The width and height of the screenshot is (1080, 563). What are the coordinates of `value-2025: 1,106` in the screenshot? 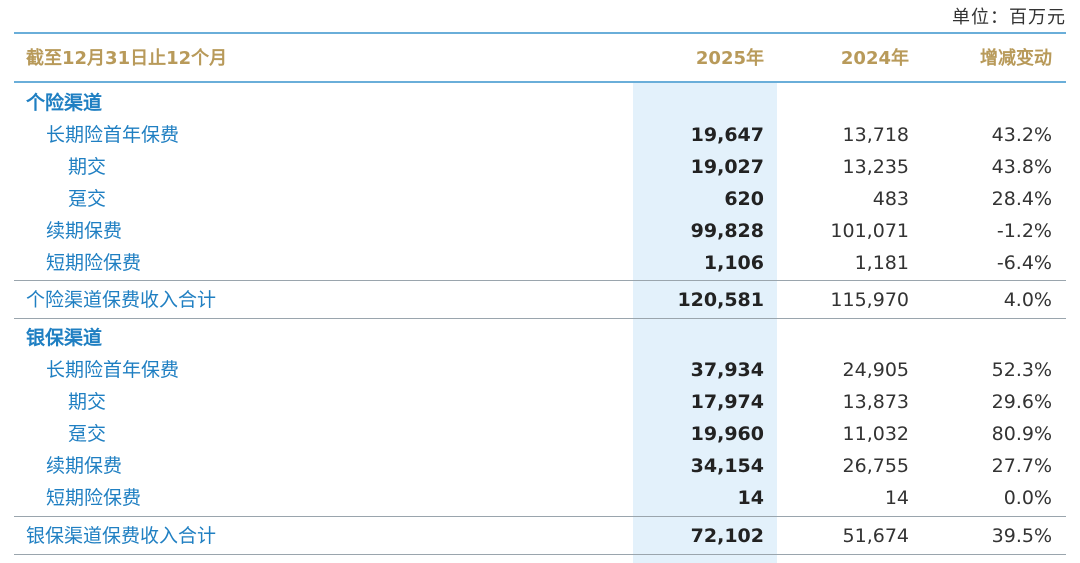 It's located at (733, 263).